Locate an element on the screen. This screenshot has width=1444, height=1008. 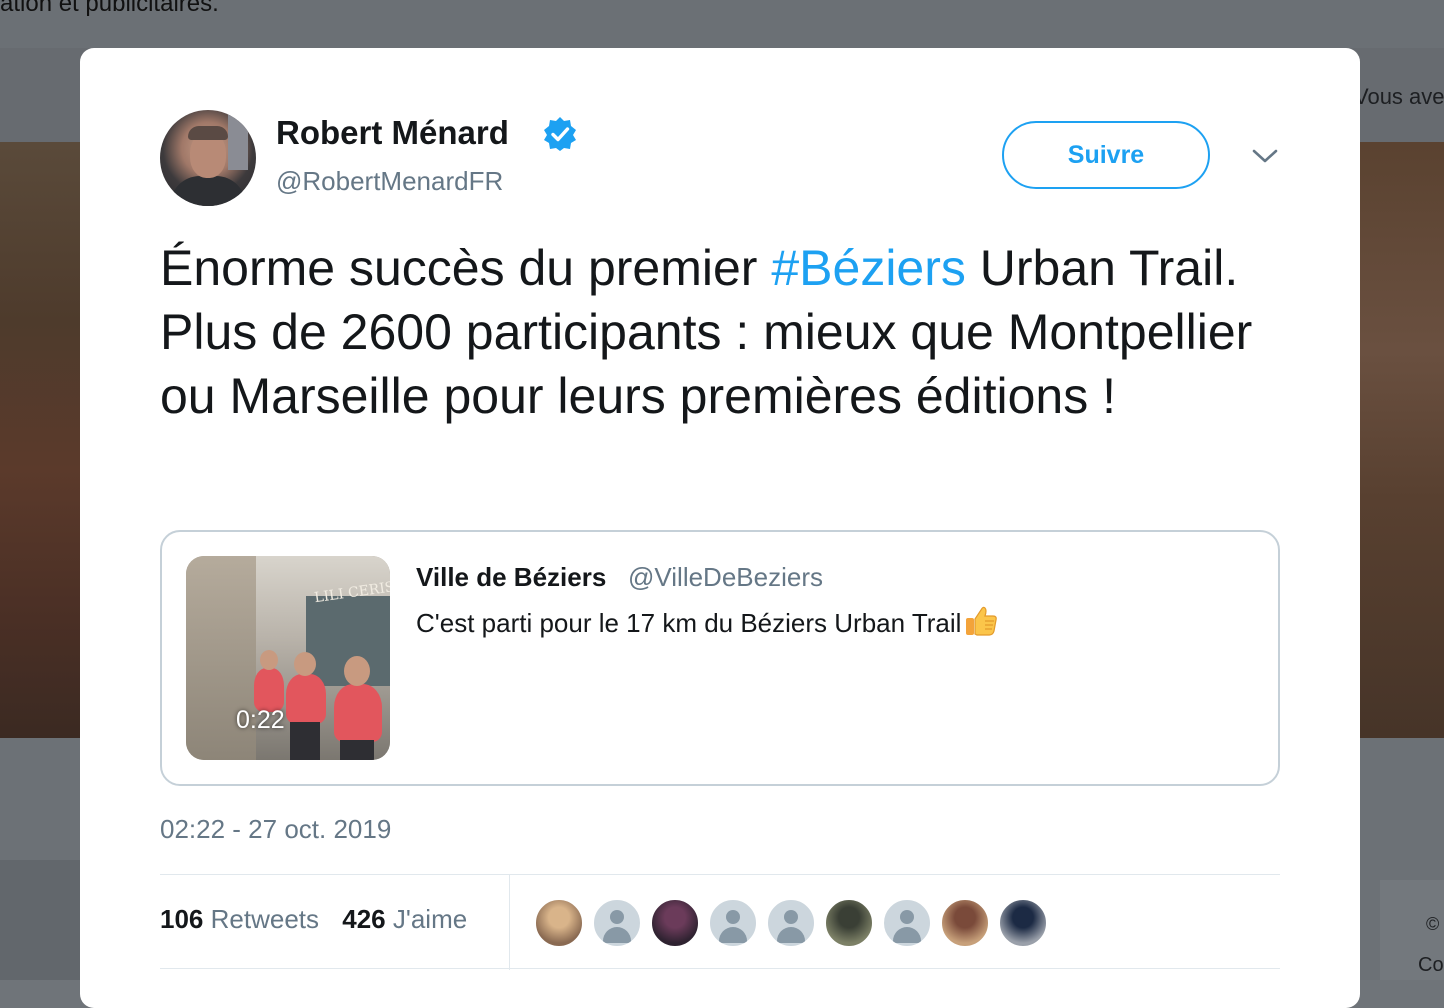
tweet-timestamp: 02:22 - 27 oct. 2019 is located at coordinates (275, 829).